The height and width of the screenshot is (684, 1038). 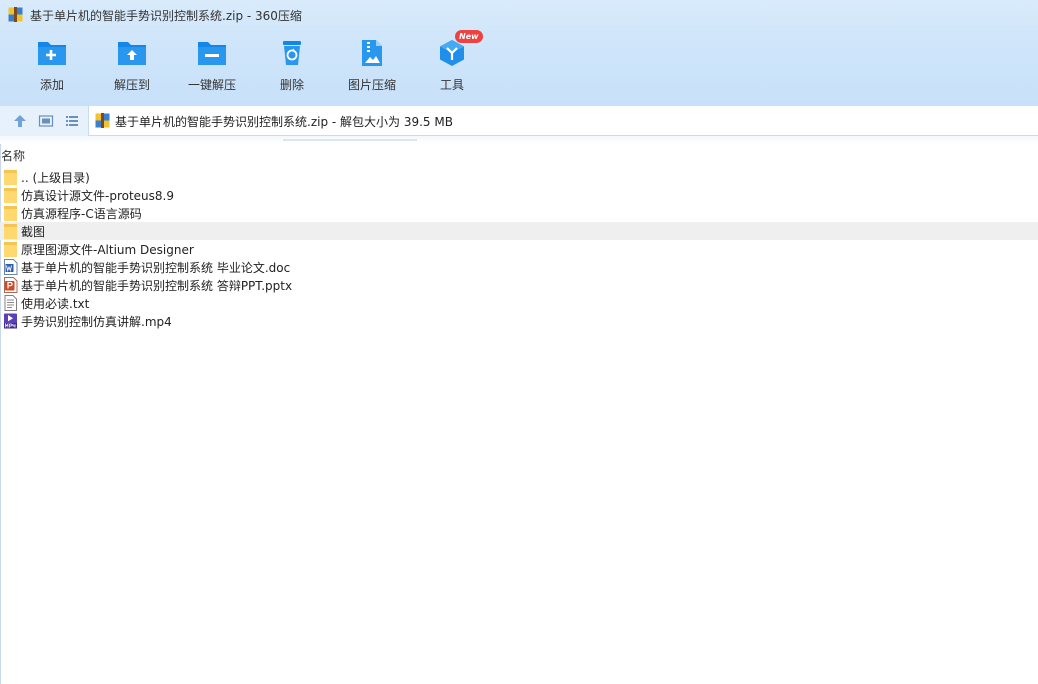 I want to click on tools-label: 工具, so click(x=451, y=85).